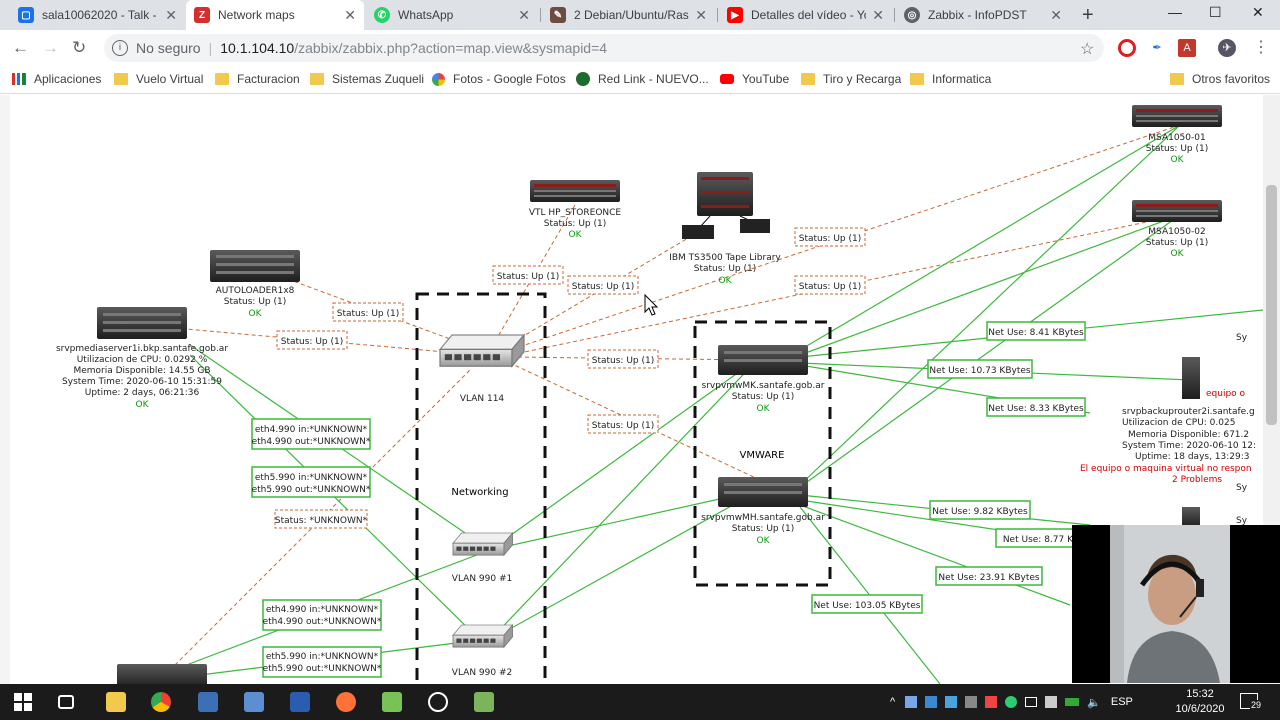 The width and height of the screenshot is (1280, 720). What do you see at coordinates (725, 258) in the screenshot?
I see `host-name: IBM TS3500 Tape Library` at bounding box center [725, 258].